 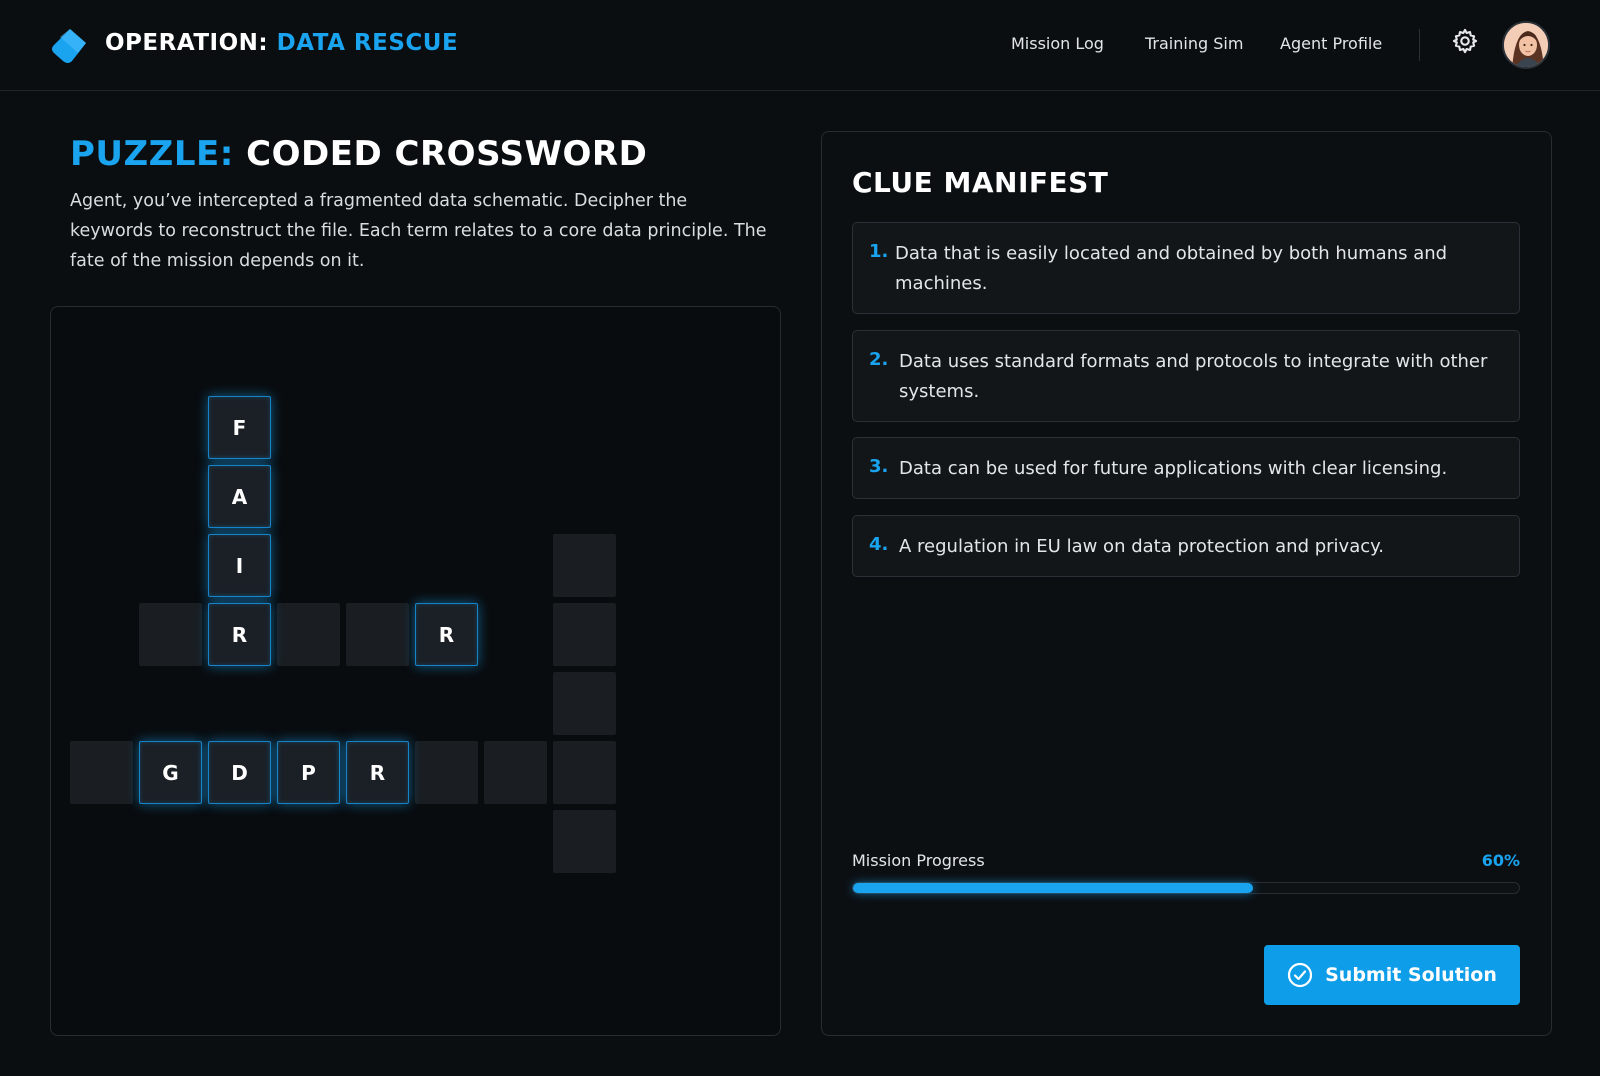 What do you see at coordinates (239, 565) in the screenshot?
I see `crossword-cell-filled: I` at bounding box center [239, 565].